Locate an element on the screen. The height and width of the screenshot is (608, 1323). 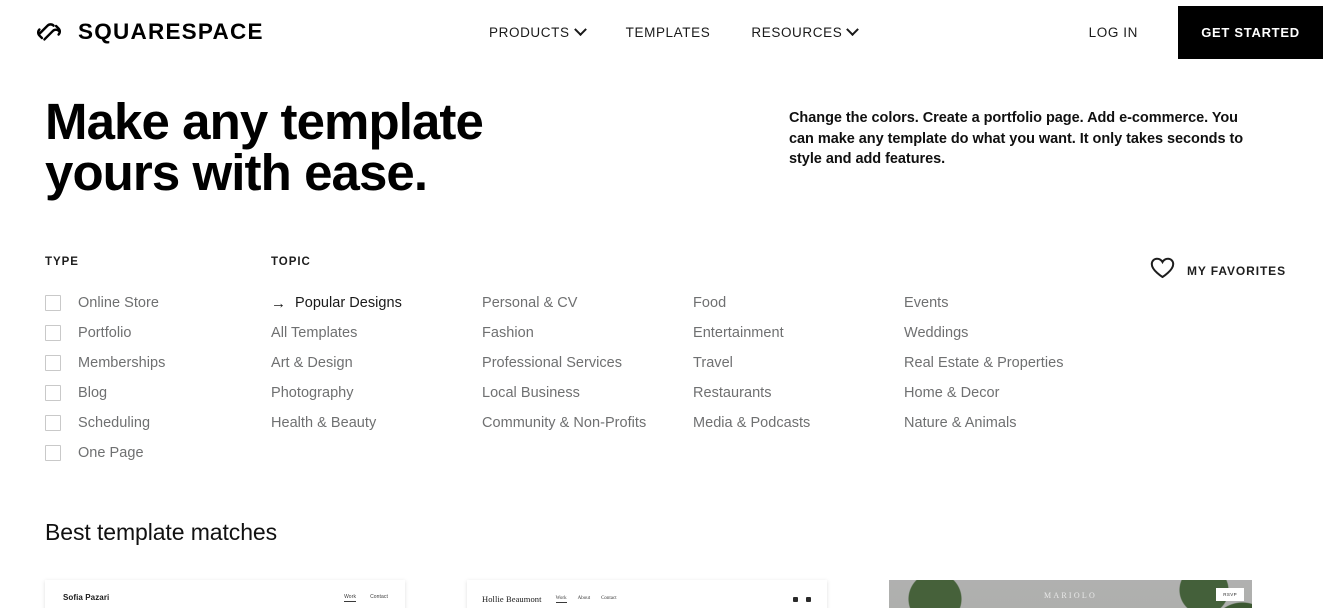
topic-item-nature-animals: Nature & Animals is located at coordinates (1019, 423).